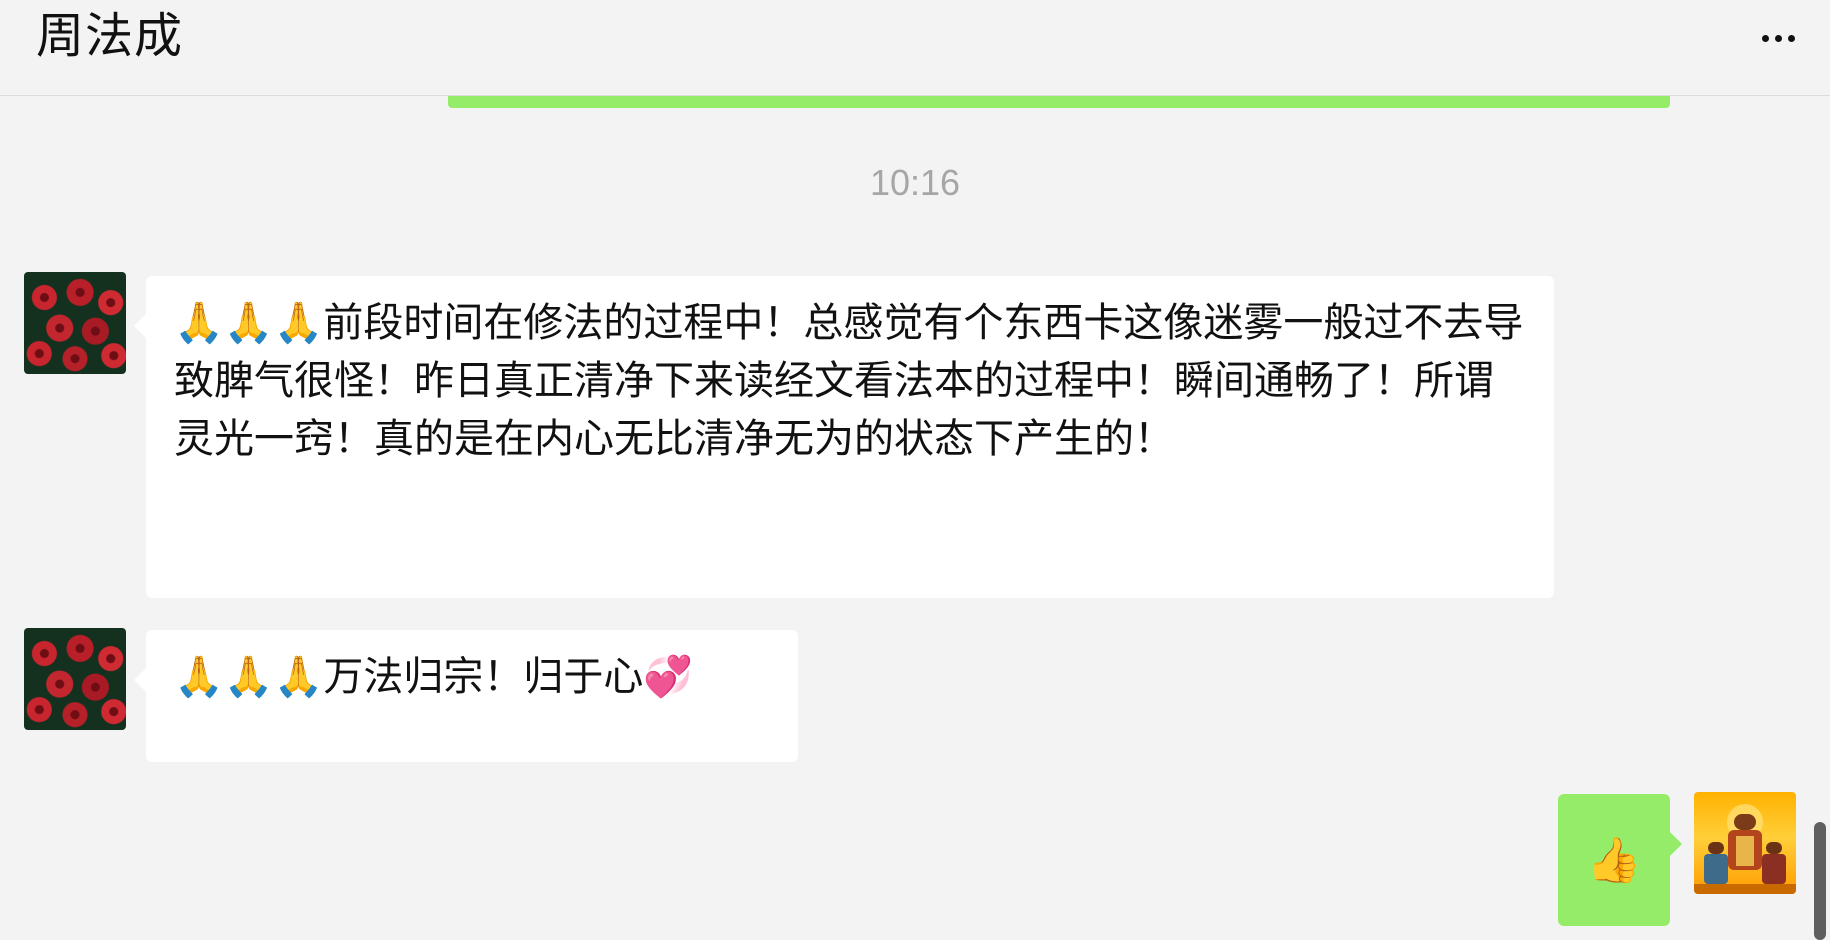 Image resolution: width=1830 pixels, height=940 pixels. Describe the element at coordinates (434, 677) in the screenshot. I see `message-text: 🙏🙏🙏万法归宗！归于心💞` at that location.